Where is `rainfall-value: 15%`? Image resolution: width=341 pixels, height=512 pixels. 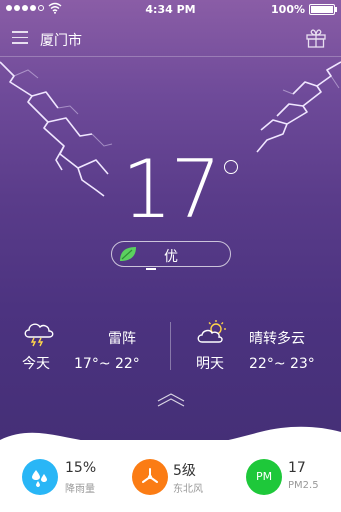
rainfall-value: 15% is located at coordinates (81, 468).